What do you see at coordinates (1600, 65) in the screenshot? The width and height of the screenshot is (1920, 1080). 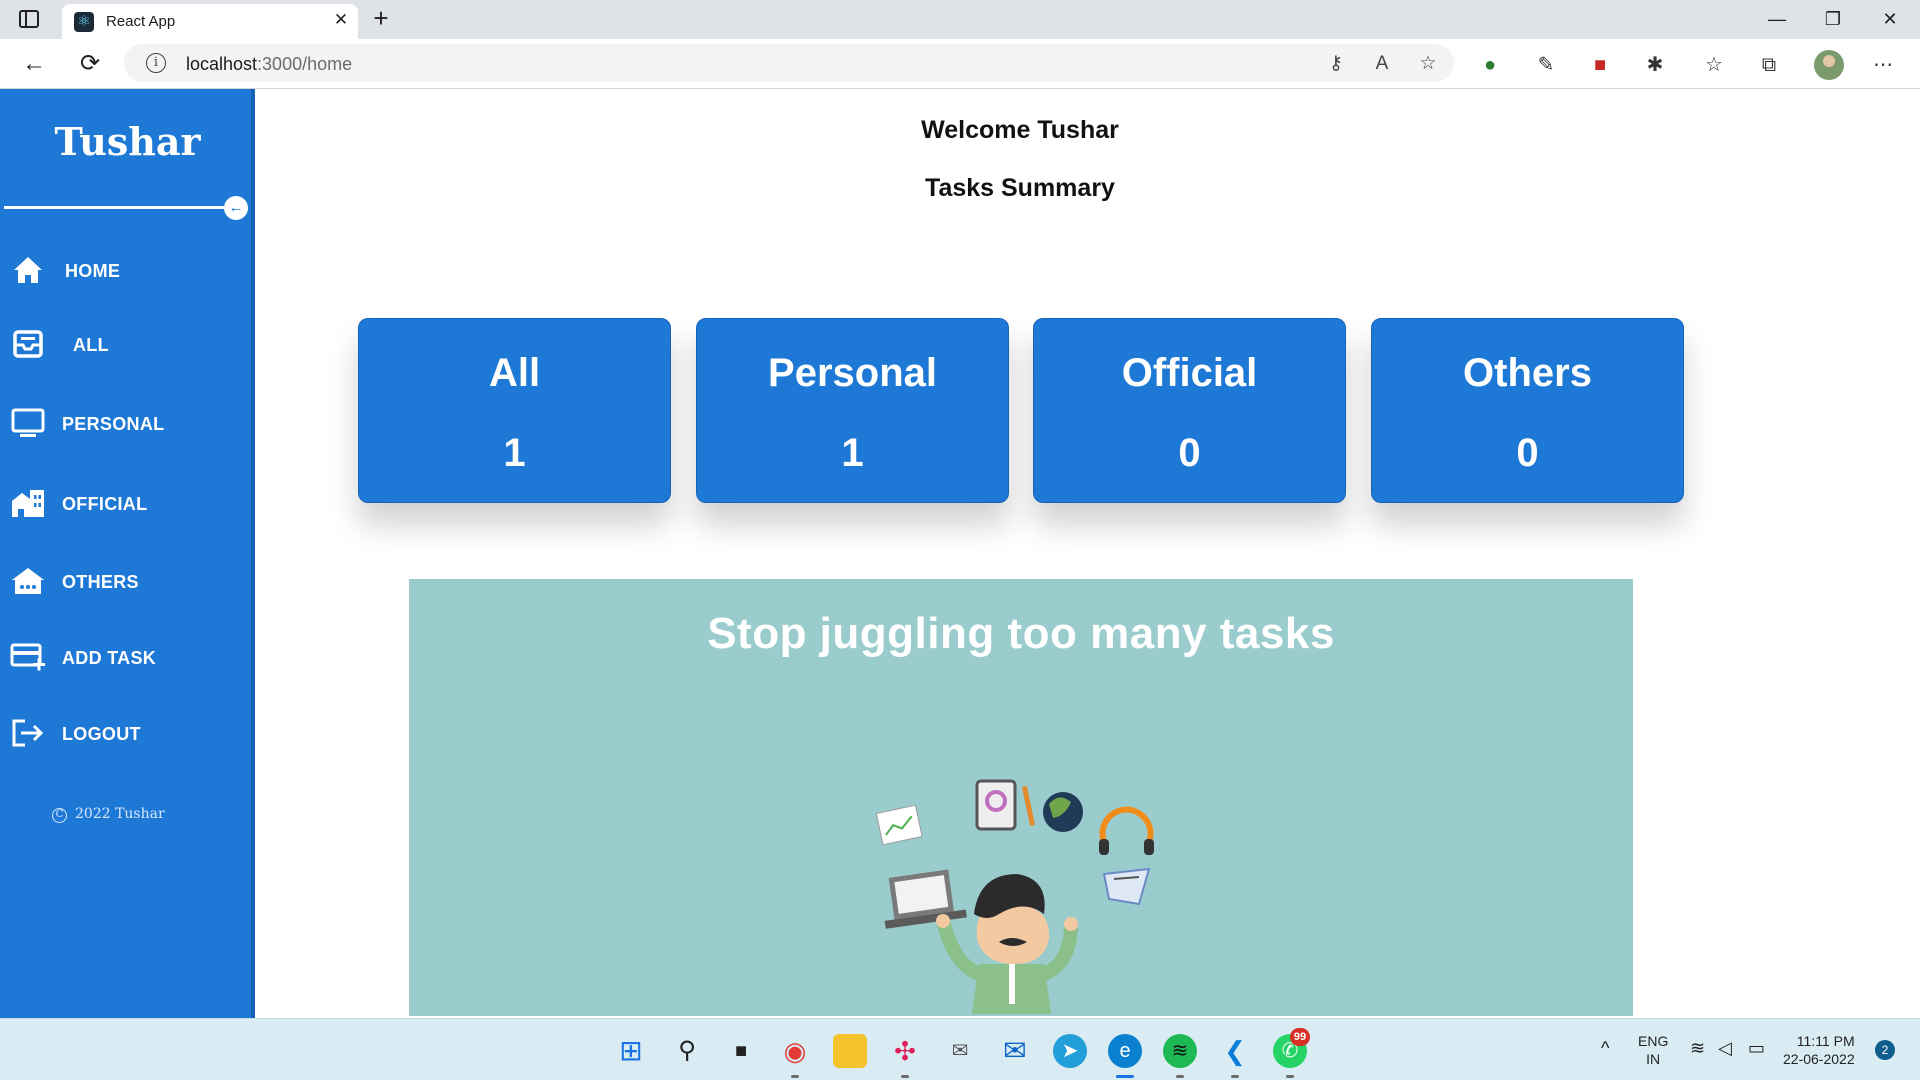 I see `extension-red-icon: ■` at bounding box center [1600, 65].